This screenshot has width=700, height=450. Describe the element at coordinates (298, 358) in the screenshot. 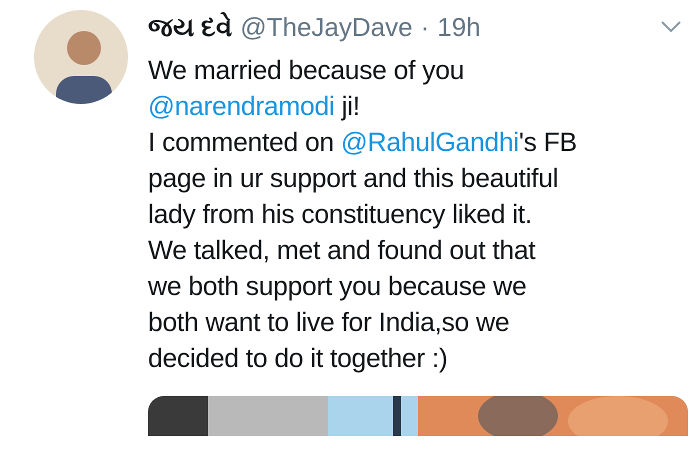

I see `tweet-text-line: decided to do it together :)` at that location.